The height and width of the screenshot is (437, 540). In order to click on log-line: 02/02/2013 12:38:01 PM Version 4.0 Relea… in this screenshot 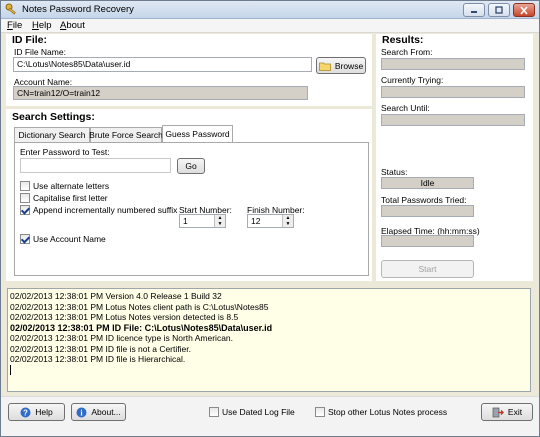, I will do `click(116, 296)`.